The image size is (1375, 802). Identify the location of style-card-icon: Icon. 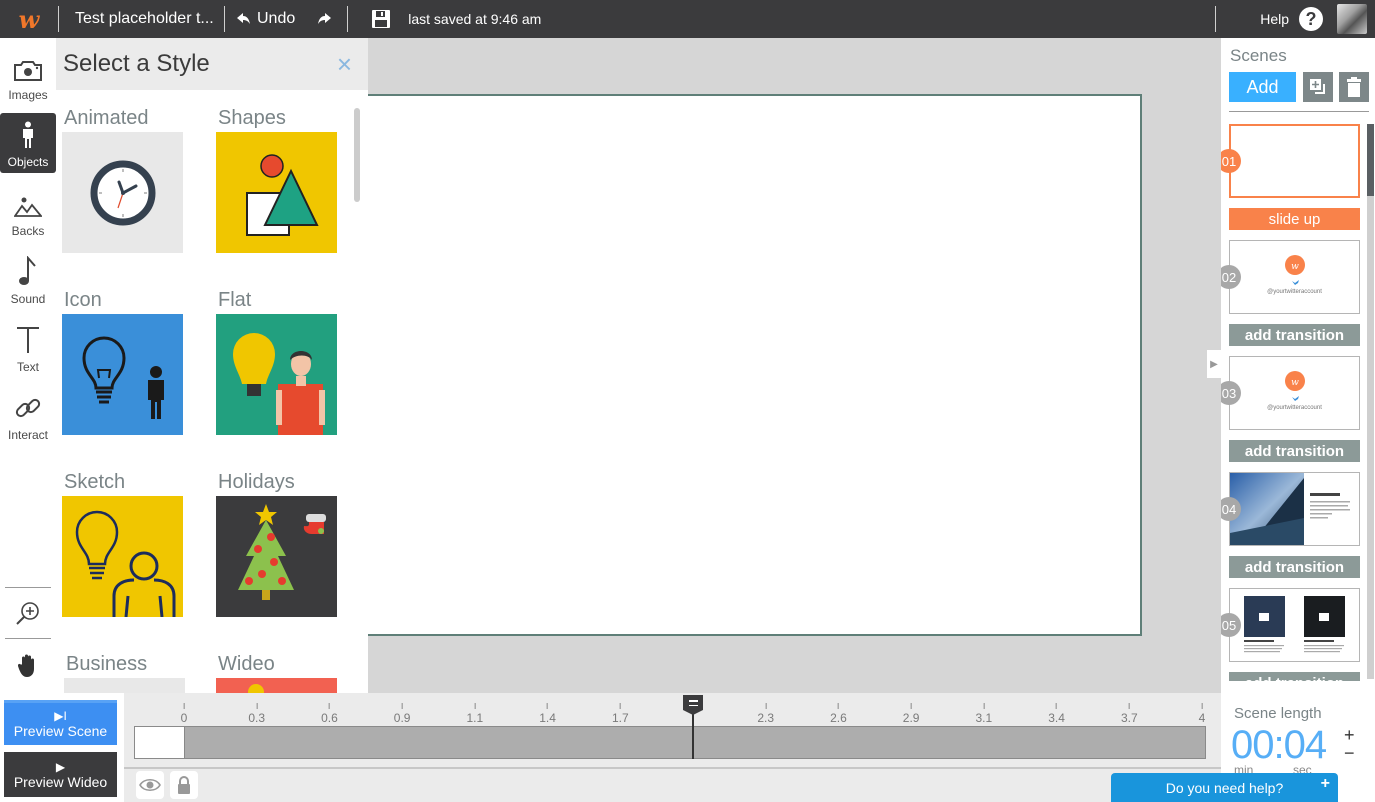
(122, 360).